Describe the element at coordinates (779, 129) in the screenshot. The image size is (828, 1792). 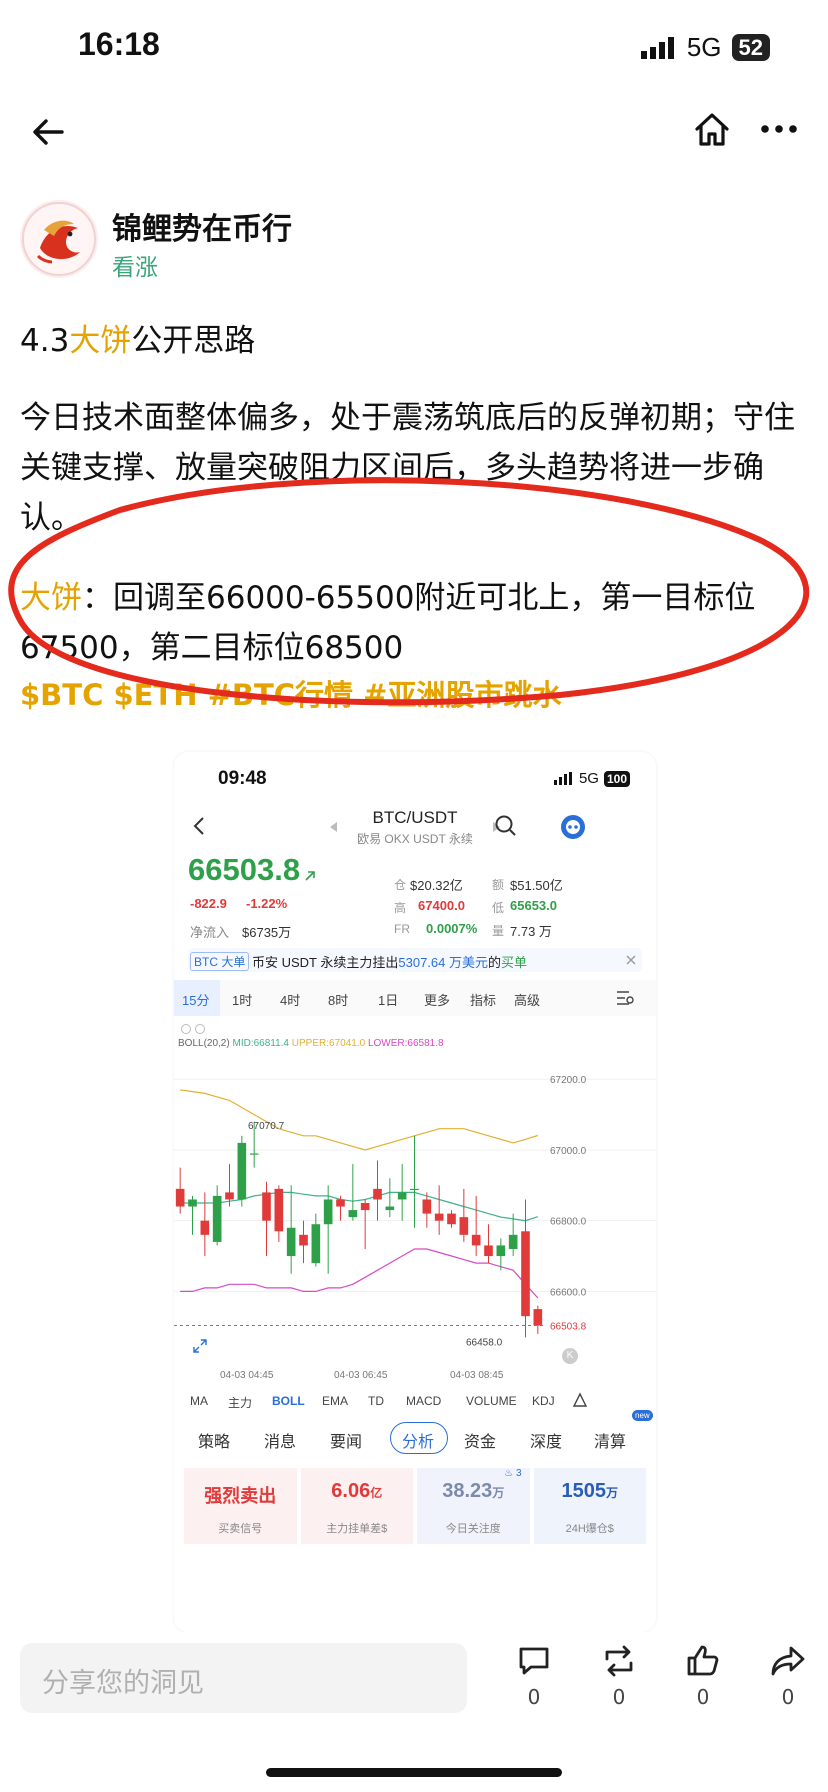
I see `more-icon` at that location.